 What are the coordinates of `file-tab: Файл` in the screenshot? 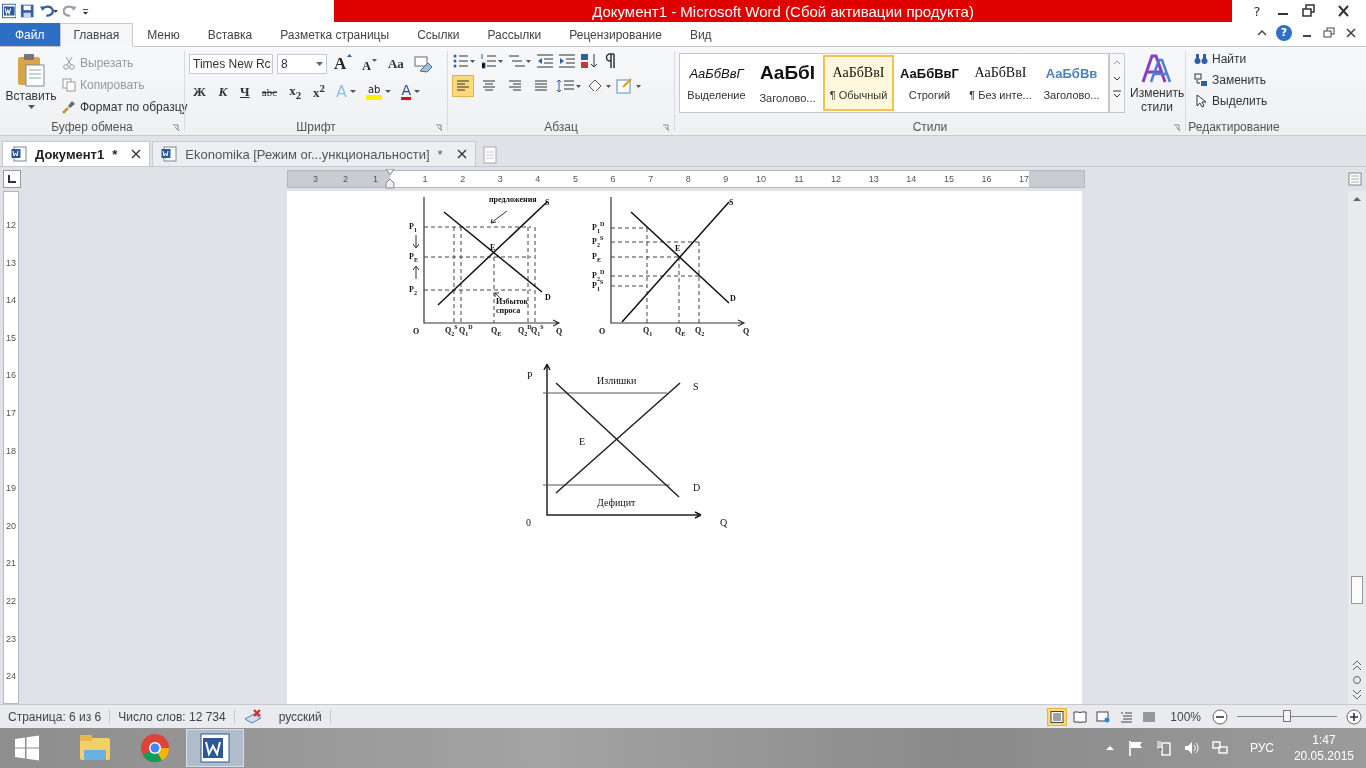 It's located at (30, 34).